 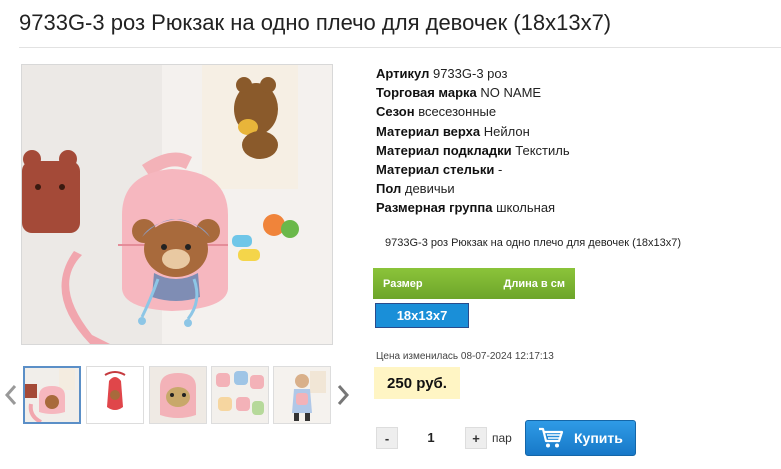 What do you see at coordinates (400, 47) in the screenshot?
I see `title-divider` at bounding box center [400, 47].